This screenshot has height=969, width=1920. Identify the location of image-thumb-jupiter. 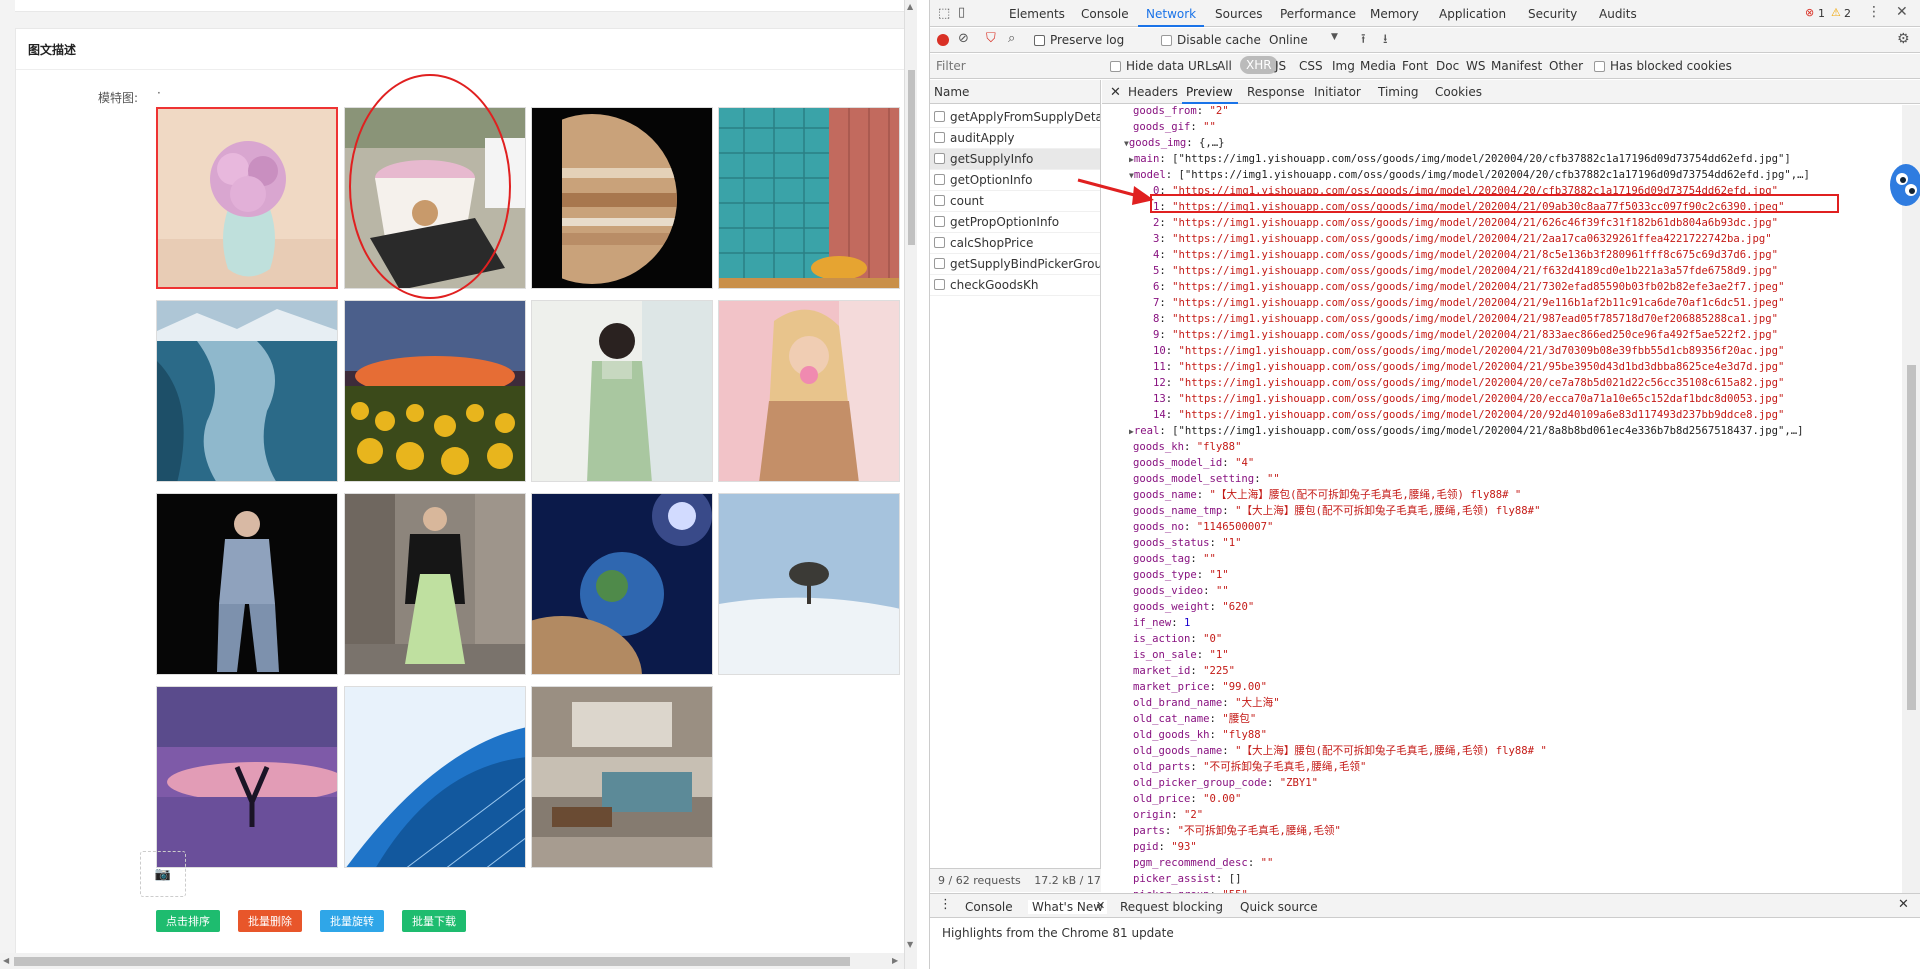
(622, 198).